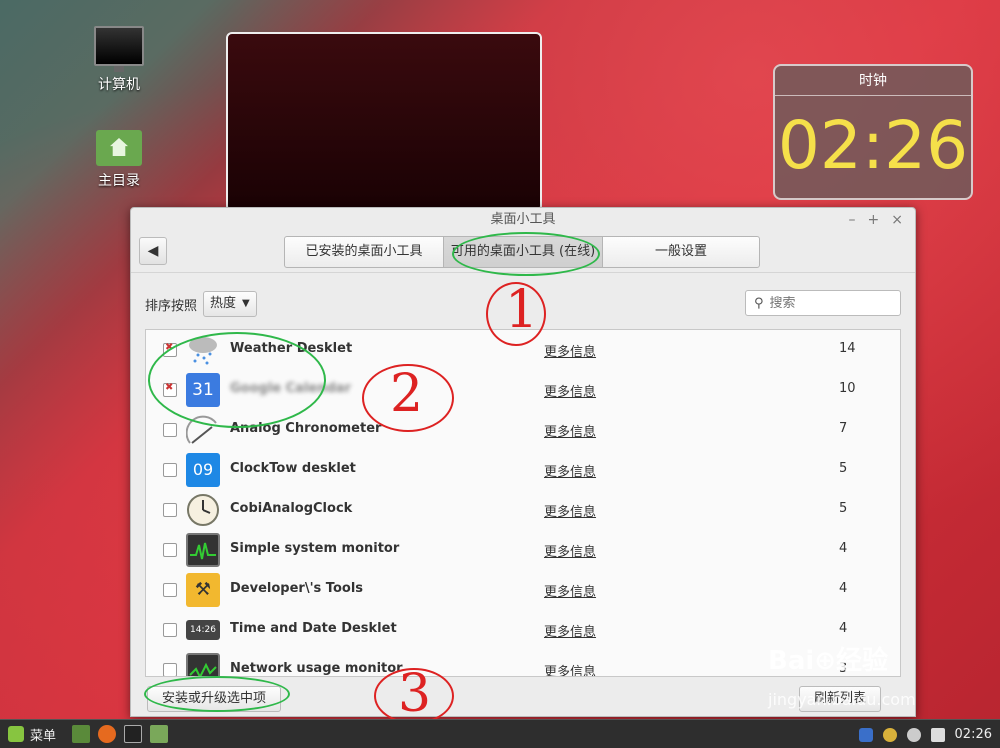 The image size is (1000, 748). I want to click on list-item: 31 Google Calendar 更多信息 10, so click(523, 390).